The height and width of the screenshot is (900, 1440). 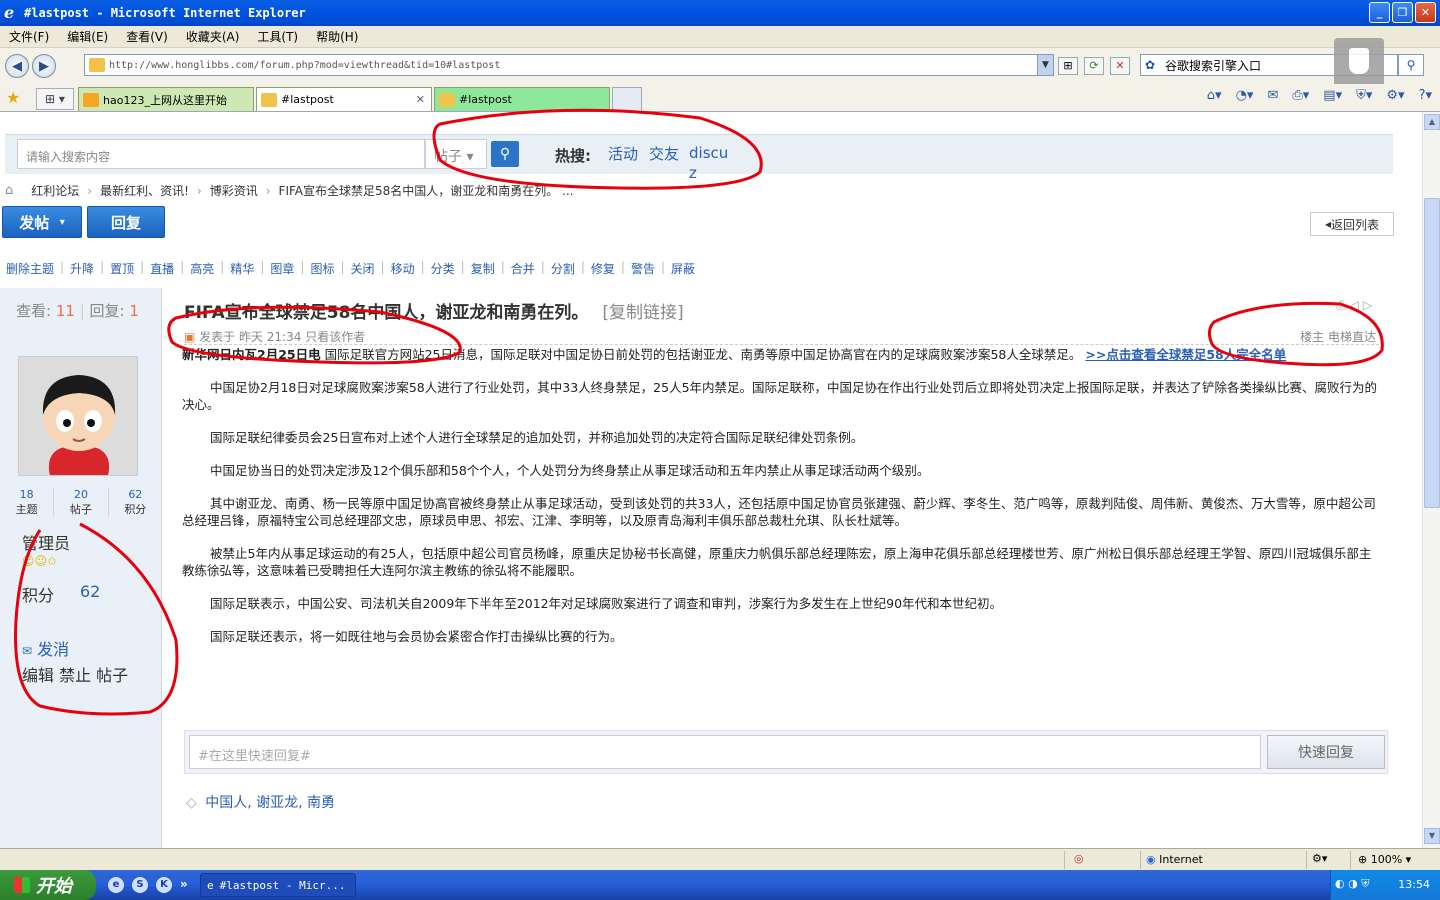 What do you see at coordinates (363, 268) in the screenshot?
I see `mod-close: 关闭` at bounding box center [363, 268].